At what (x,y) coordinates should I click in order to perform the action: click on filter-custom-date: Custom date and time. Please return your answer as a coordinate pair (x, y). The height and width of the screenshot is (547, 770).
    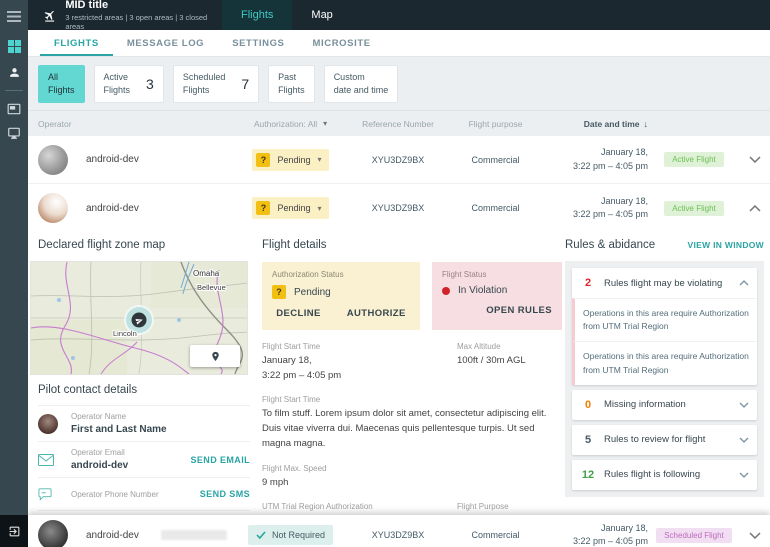
    Looking at the image, I should click on (361, 83).